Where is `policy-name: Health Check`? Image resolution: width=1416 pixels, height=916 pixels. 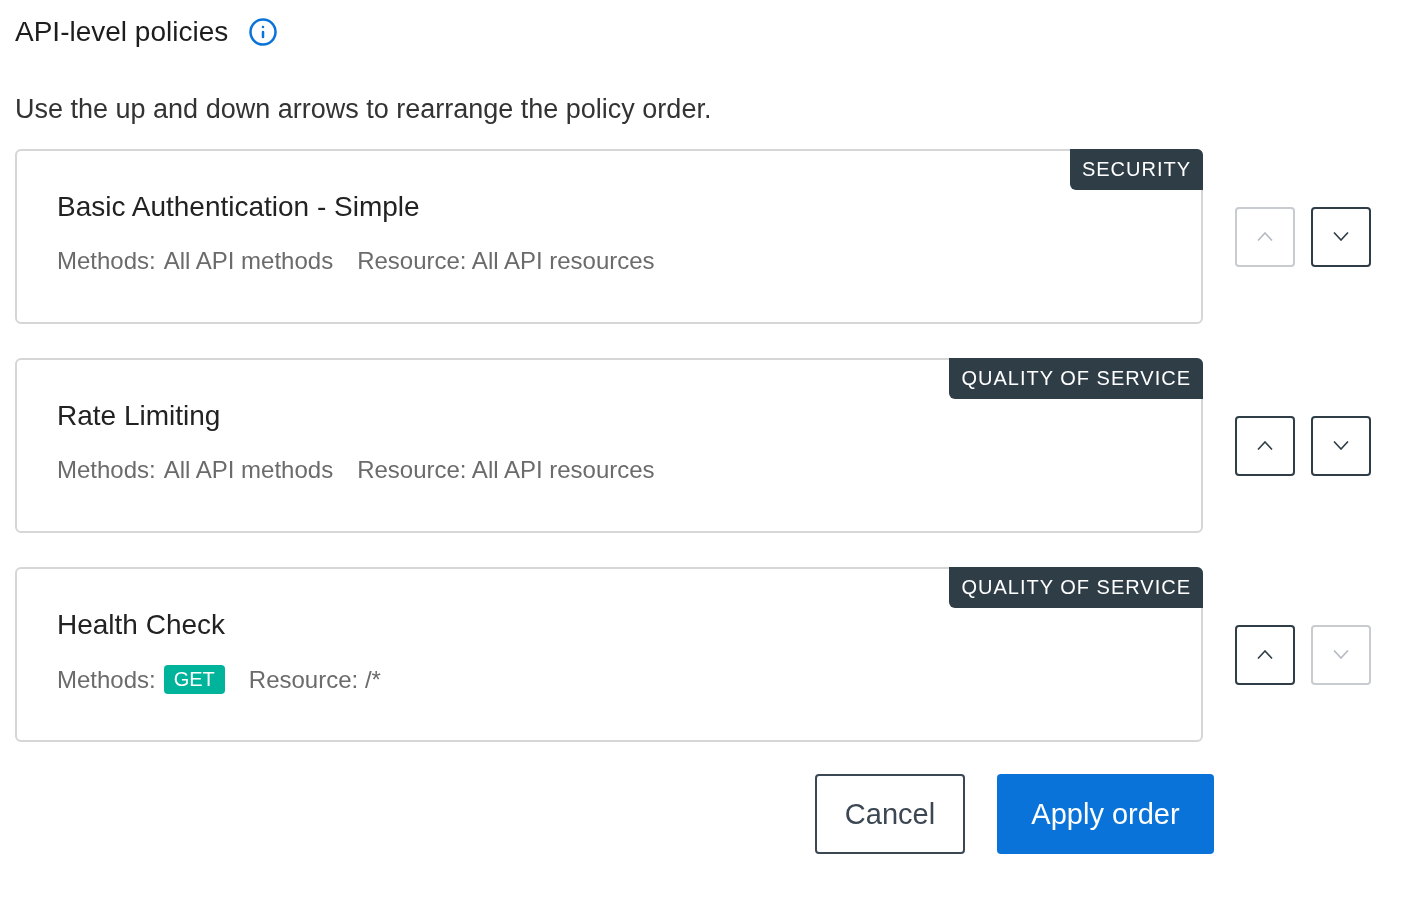
policy-name: Health Check is located at coordinates (142, 625).